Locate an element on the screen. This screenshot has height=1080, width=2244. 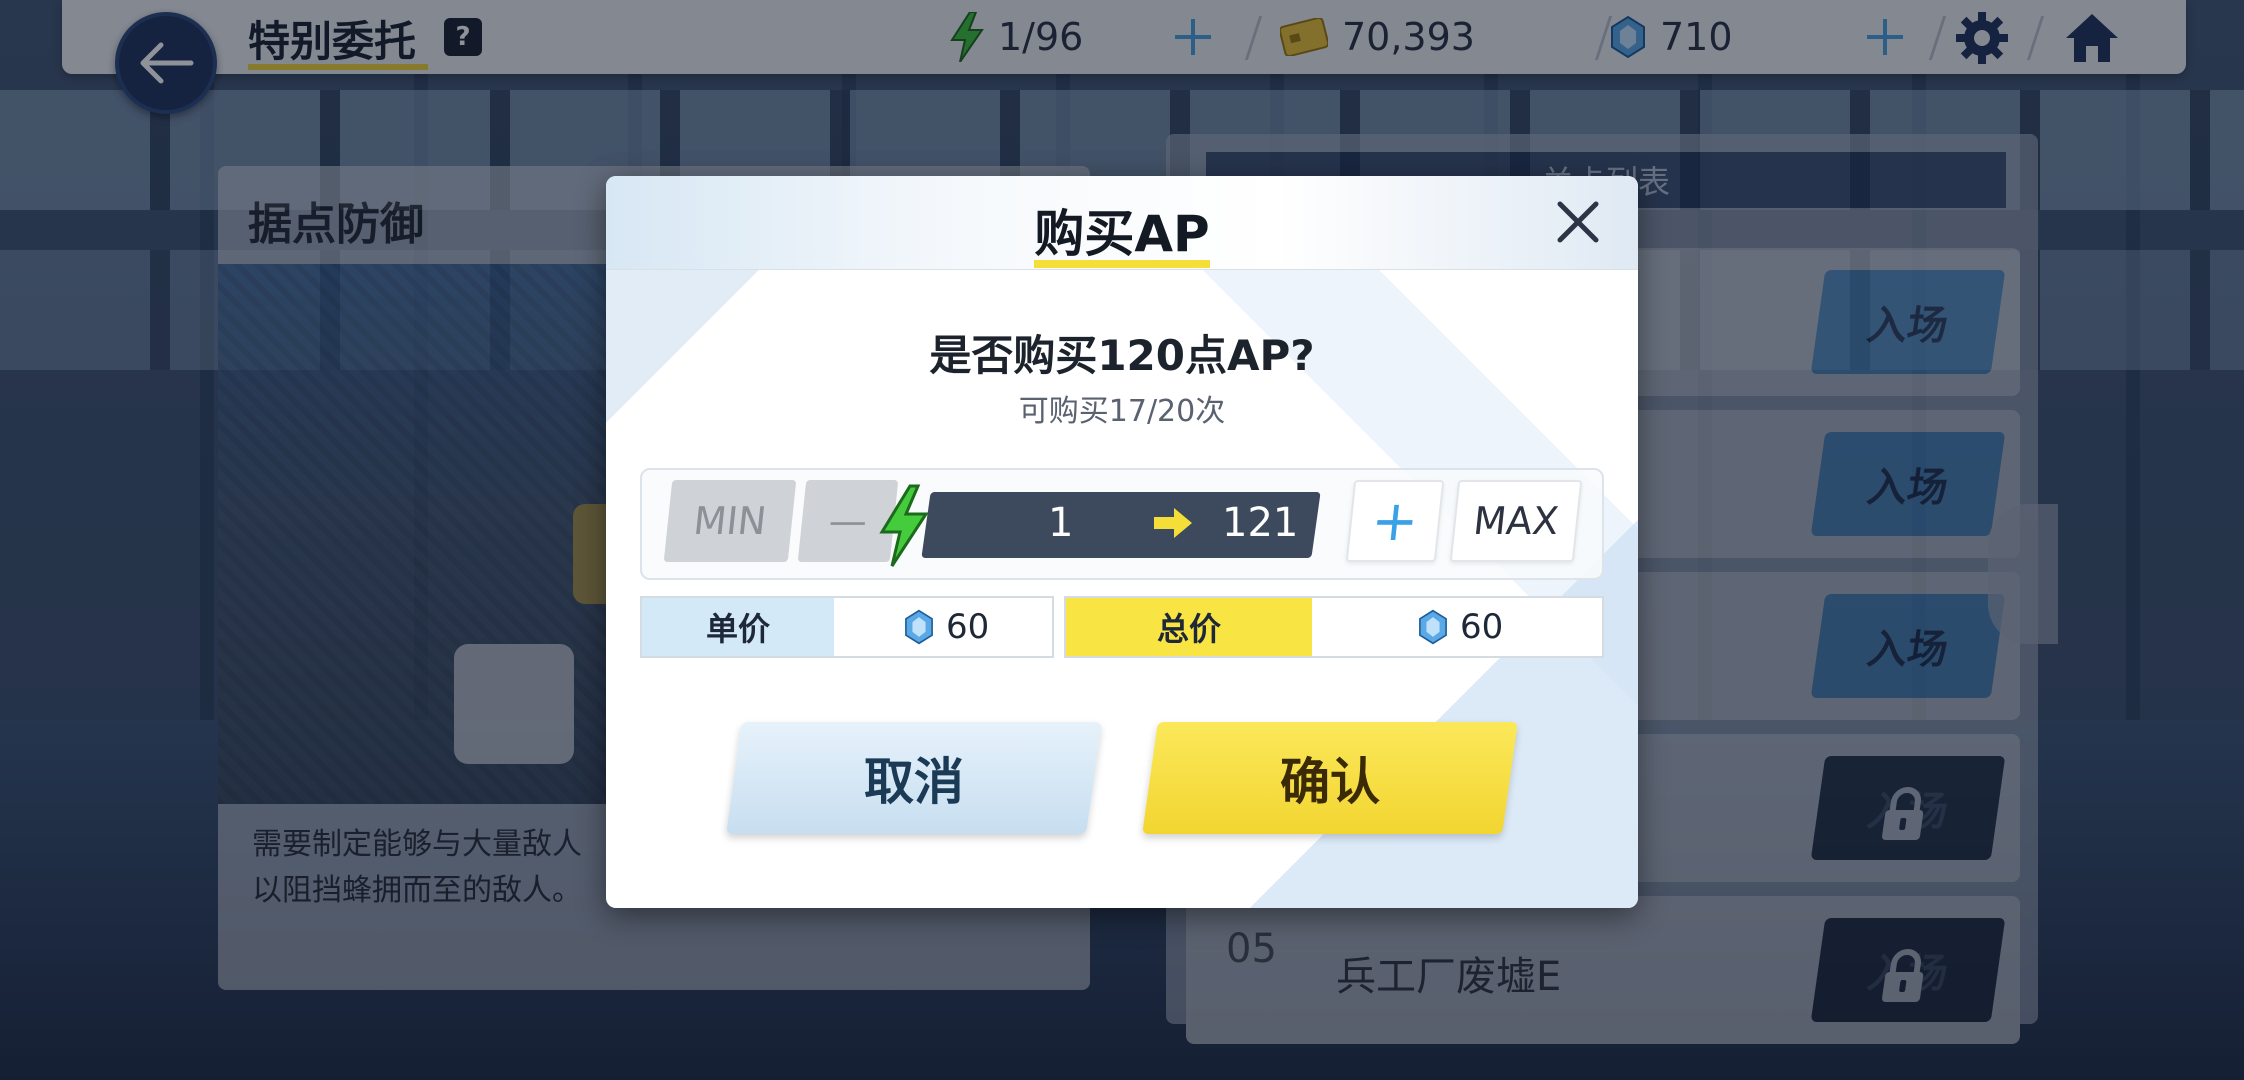
confirm-label: 确认 is located at coordinates (1330, 782).